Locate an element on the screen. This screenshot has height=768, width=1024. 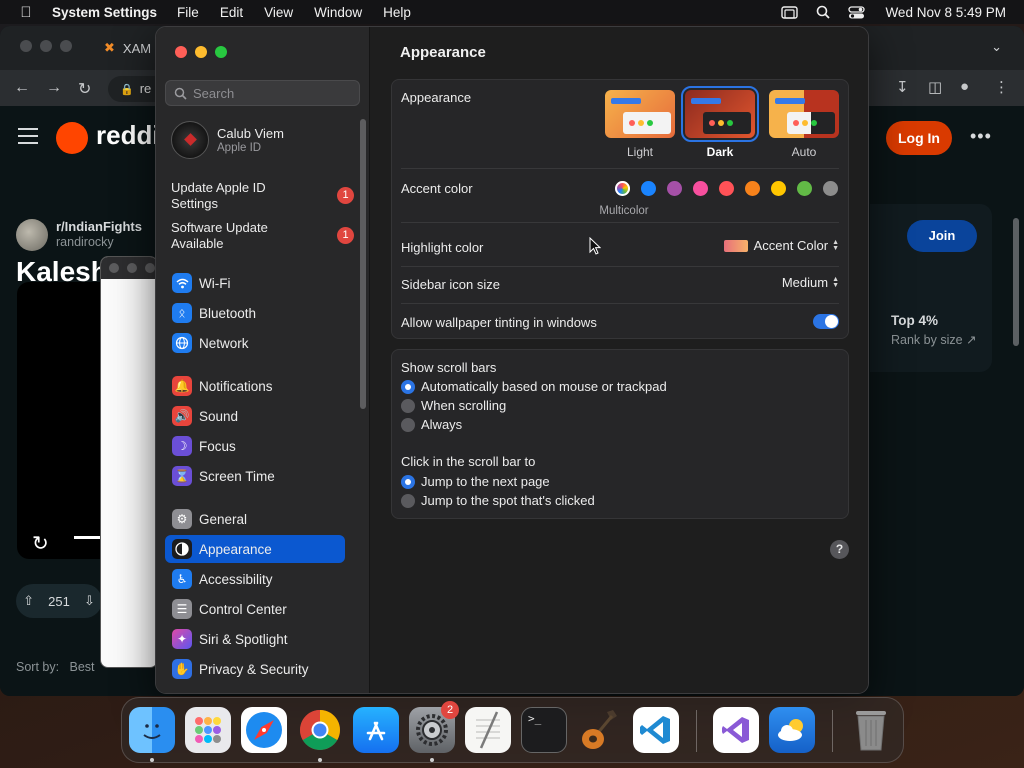
accent-swatch-green is located at coordinates (804, 188).